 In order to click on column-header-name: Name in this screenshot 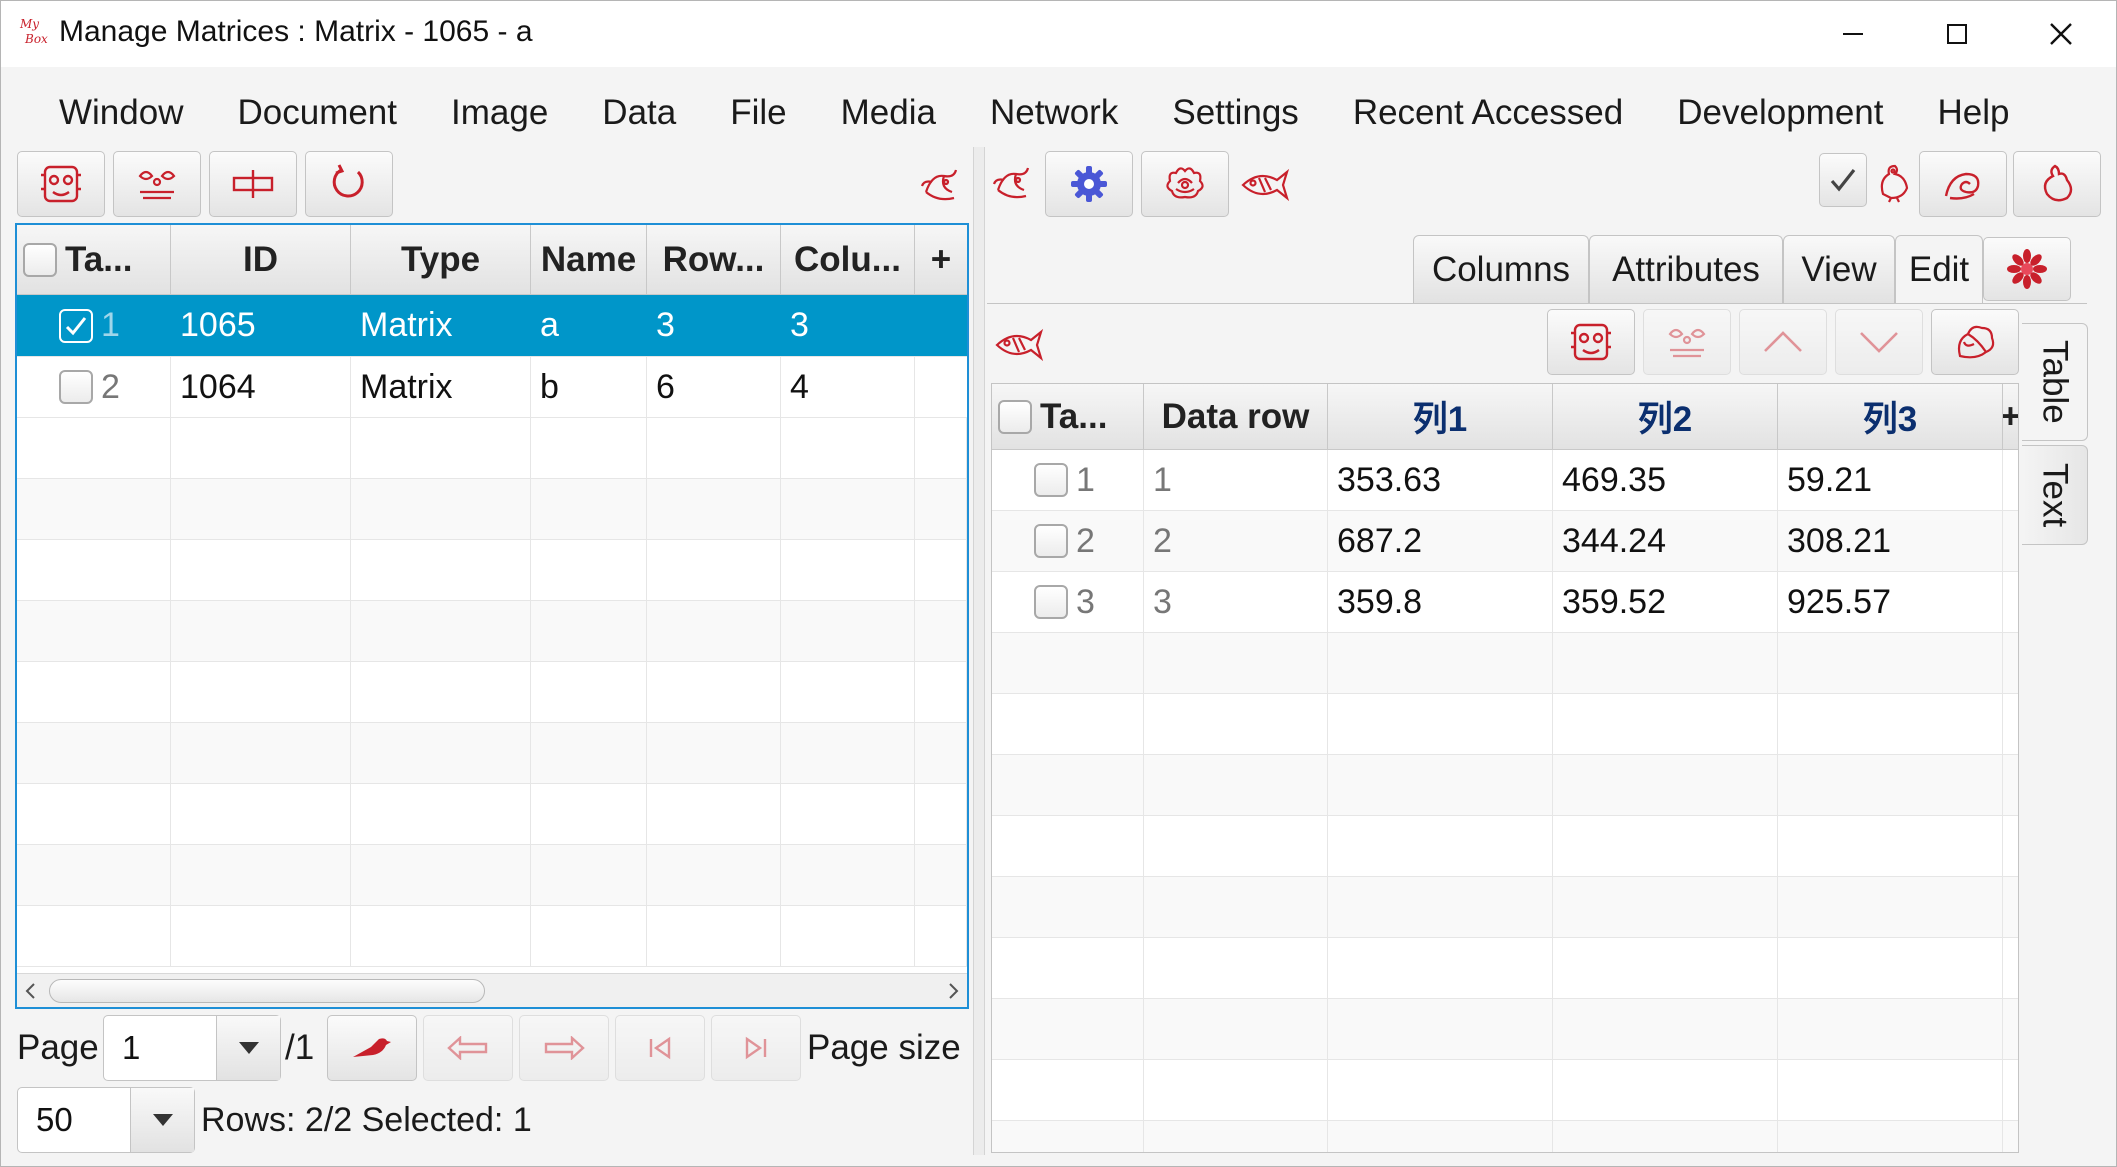, I will do `click(589, 259)`.